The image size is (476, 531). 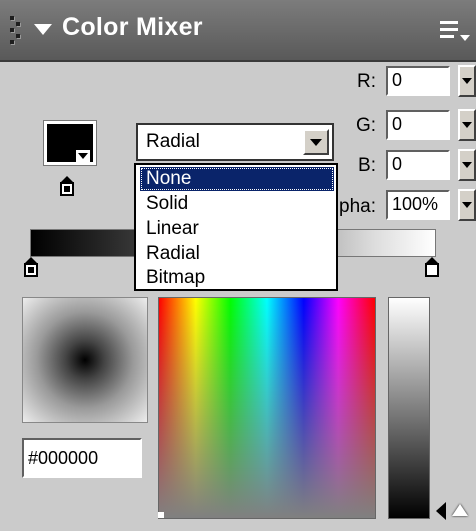 What do you see at coordinates (237, 204) in the screenshot?
I see `fill-option-solid: Solid` at bounding box center [237, 204].